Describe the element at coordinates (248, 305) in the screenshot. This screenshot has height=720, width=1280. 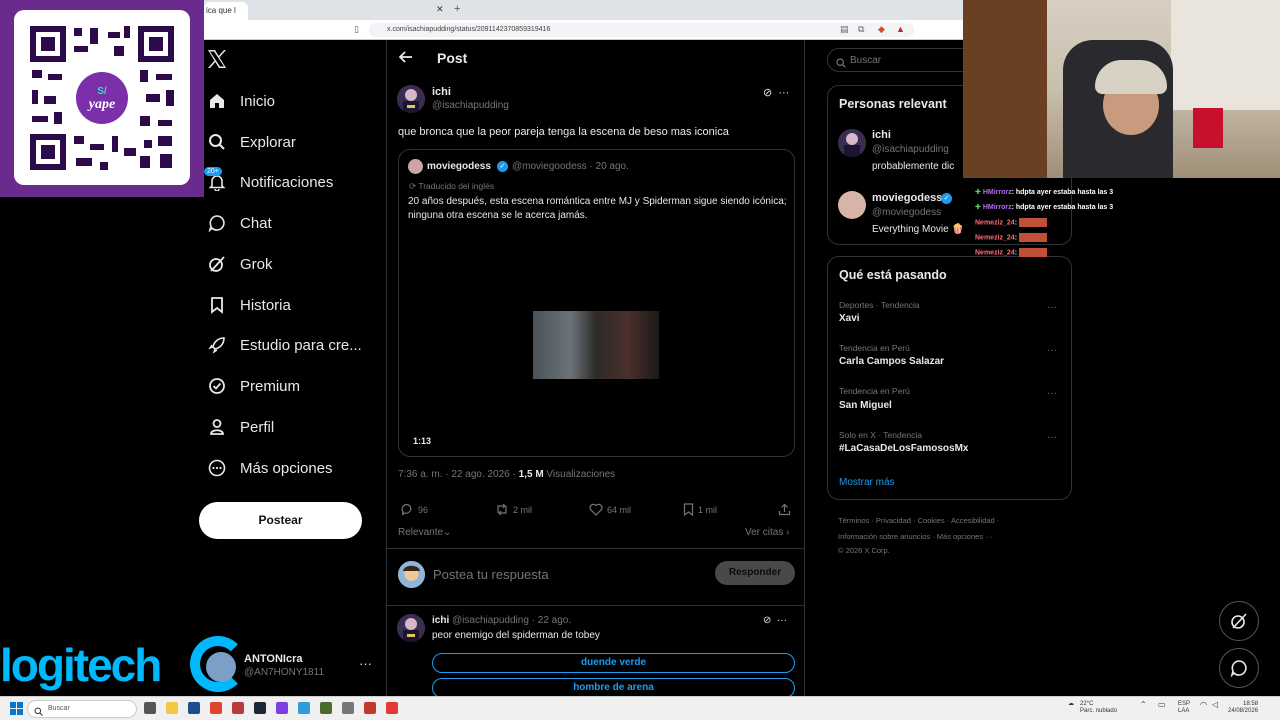
I see `nav-item-historia: Historia` at that location.